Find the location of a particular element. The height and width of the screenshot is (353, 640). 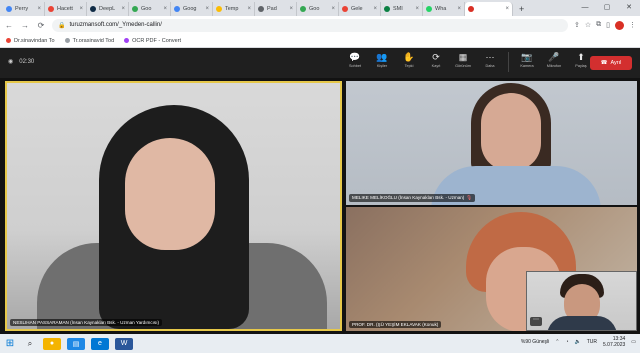

maximize-button: ▢ is located at coordinates (607, 8).